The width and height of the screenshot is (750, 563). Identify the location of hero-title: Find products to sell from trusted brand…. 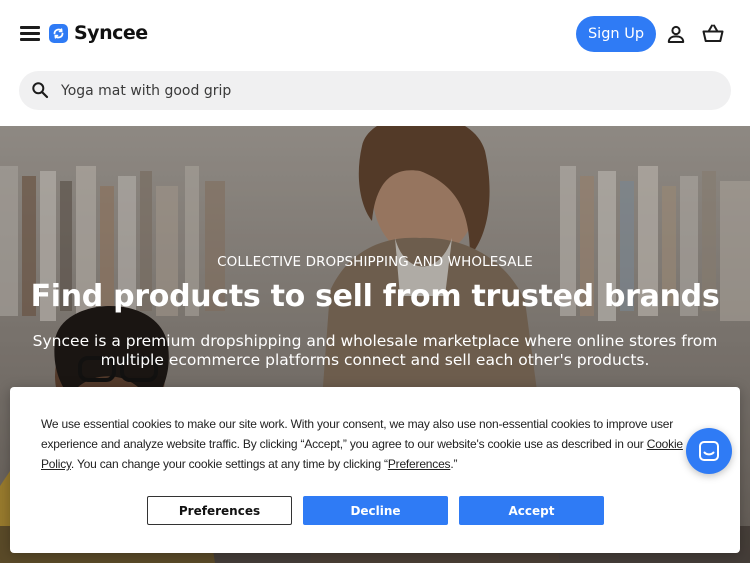
(375, 296).